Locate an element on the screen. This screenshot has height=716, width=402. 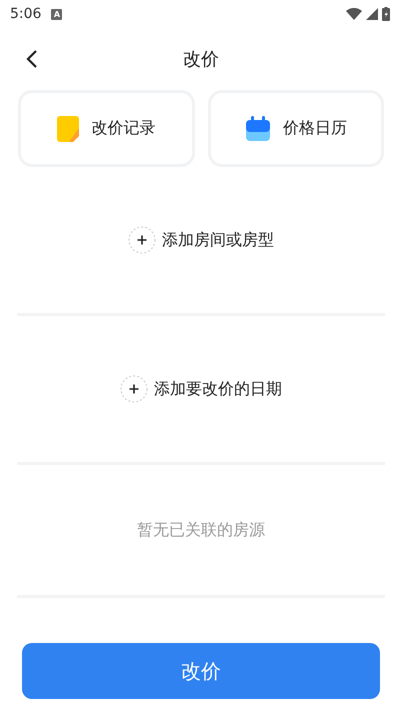
battery-icon is located at coordinates (386, 14).